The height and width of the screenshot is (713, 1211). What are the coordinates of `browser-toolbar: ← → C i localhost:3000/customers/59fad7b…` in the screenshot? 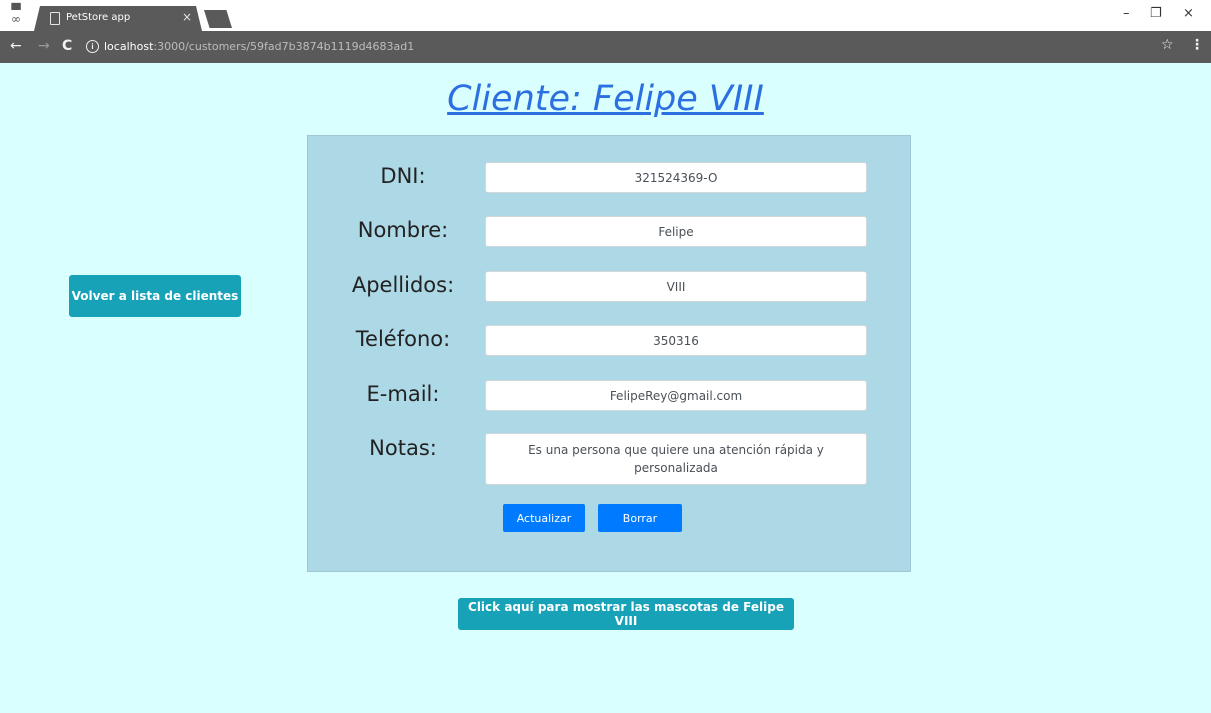 It's located at (605, 47).